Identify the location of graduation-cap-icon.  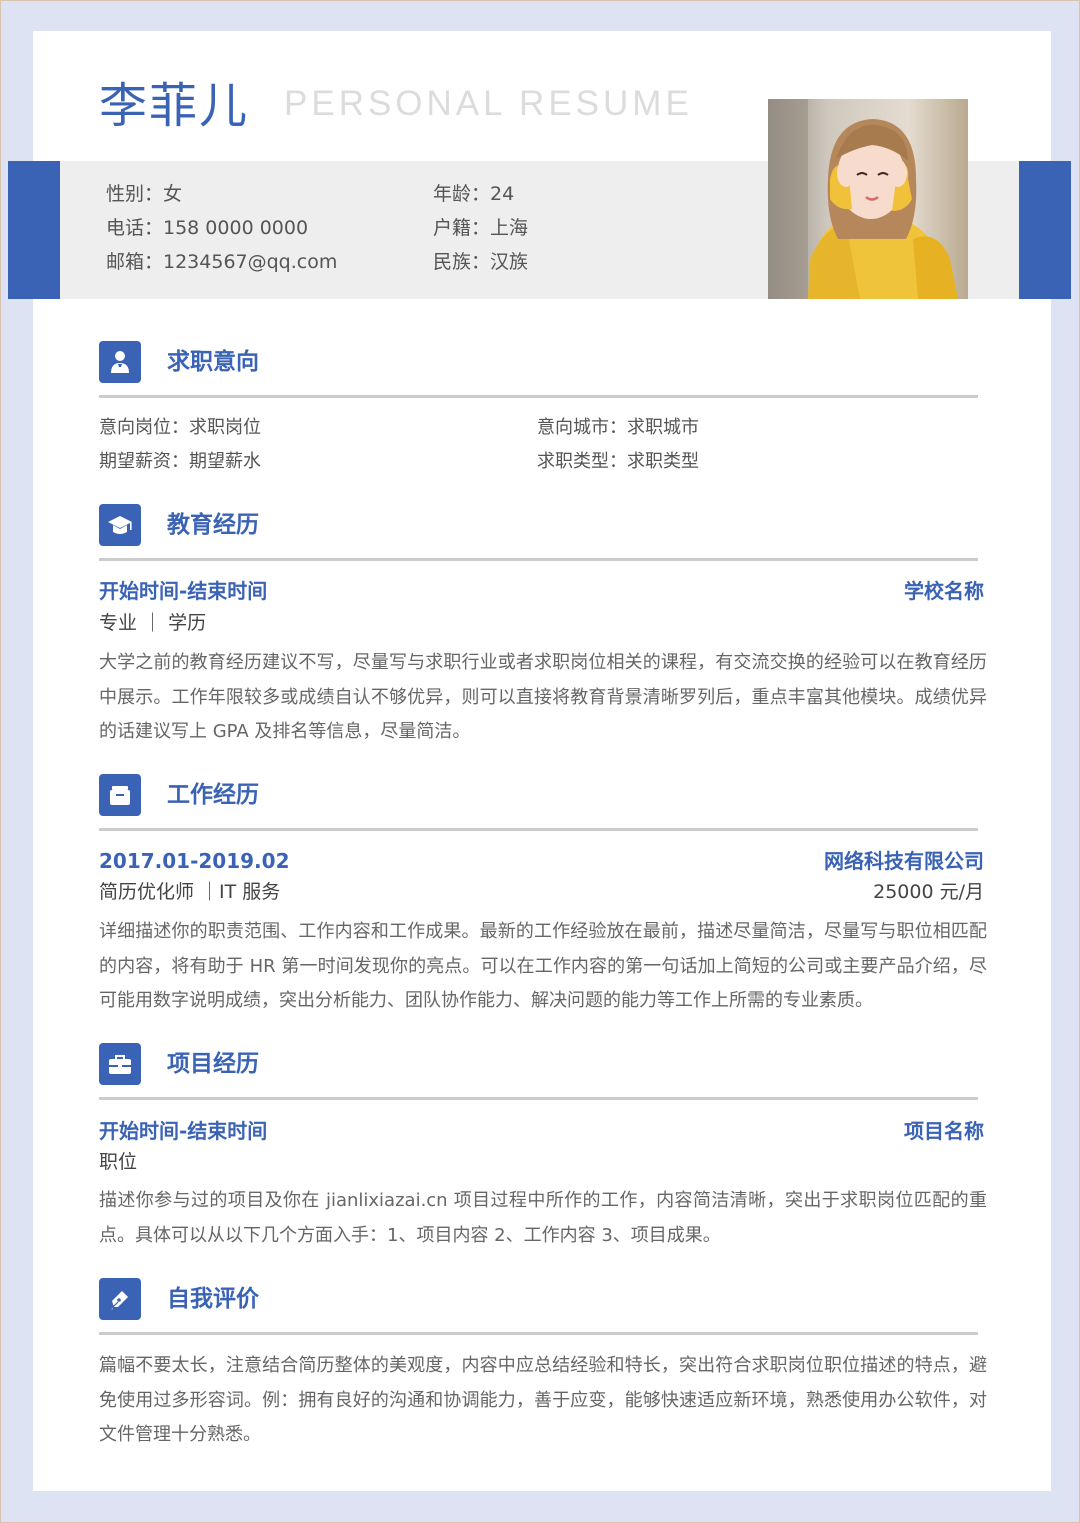
(120, 525).